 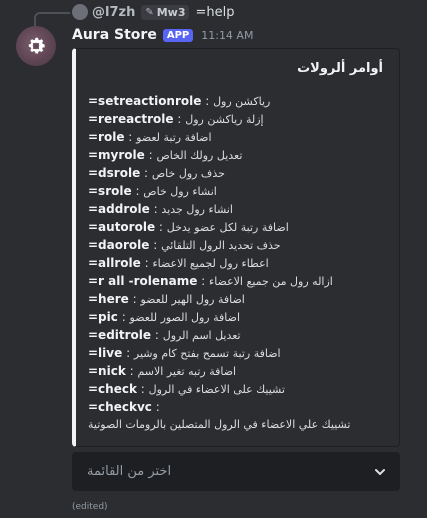 What do you see at coordinates (113, 12) in the screenshot?
I see `reply-username: @l7zh` at bounding box center [113, 12].